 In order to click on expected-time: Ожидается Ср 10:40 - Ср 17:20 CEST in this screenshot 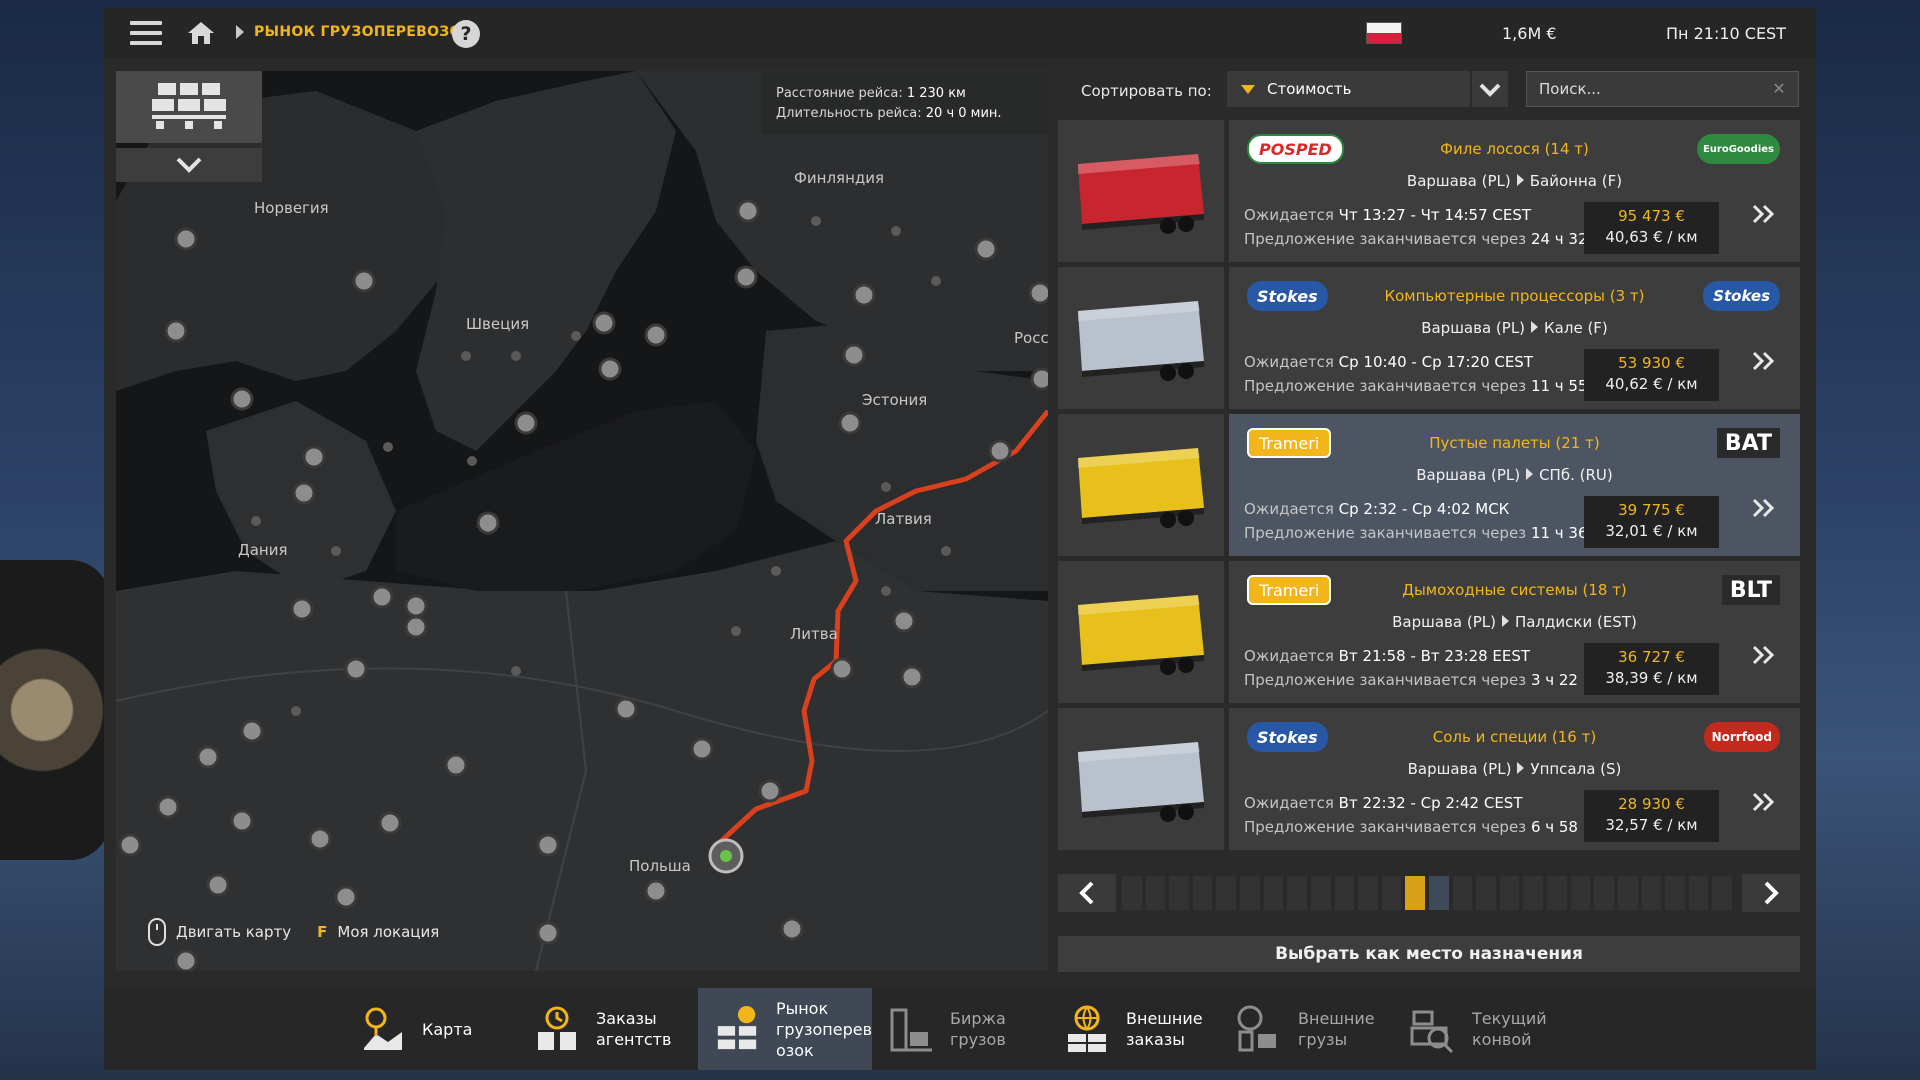, I will do `click(1388, 362)`.